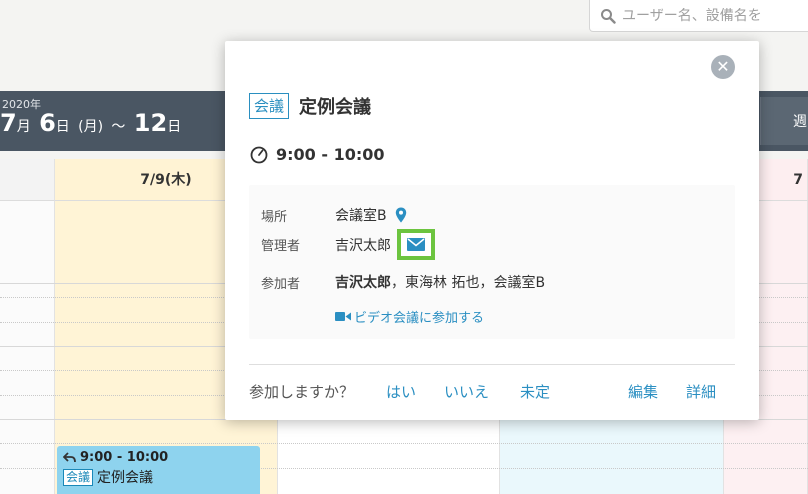 The image size is (808, 494). I want to click on range-end-day: 12, so click(150, 123).